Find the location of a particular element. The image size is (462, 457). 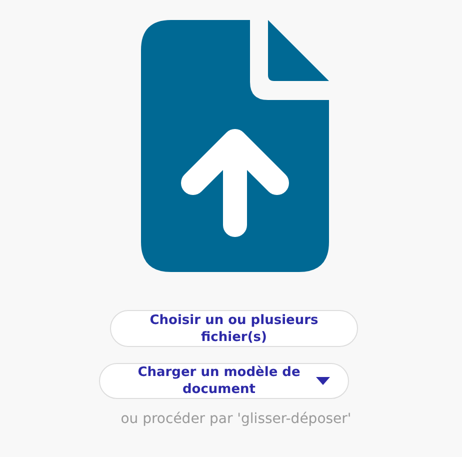

drag-drop-hint: ou procéder par 'glisser-déposer' is located at coordinates (236, 419).